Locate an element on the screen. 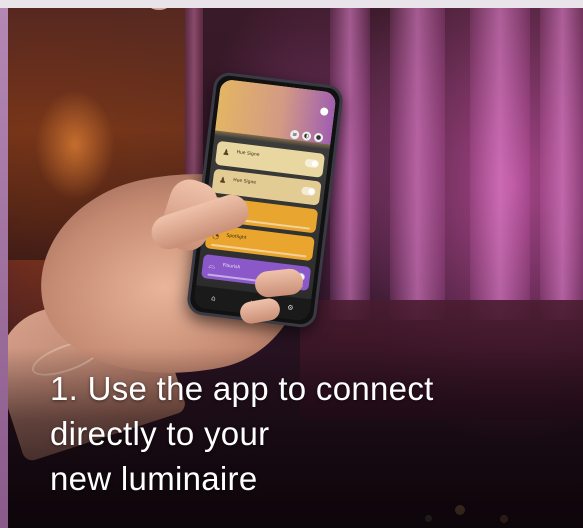 The image size is (583, 528). light-name: Flourish is located at coordinates (231, 267).